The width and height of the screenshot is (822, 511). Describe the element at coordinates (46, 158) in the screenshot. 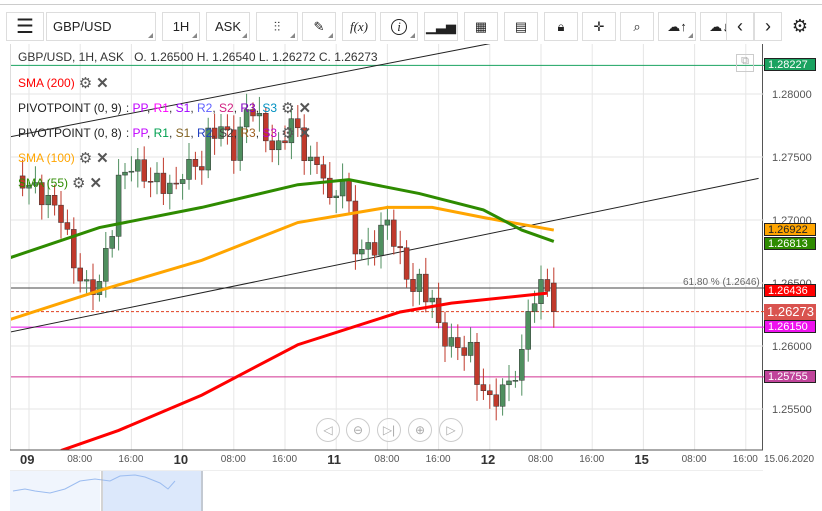

I see `indicator-label: SMA (100)` at that location.